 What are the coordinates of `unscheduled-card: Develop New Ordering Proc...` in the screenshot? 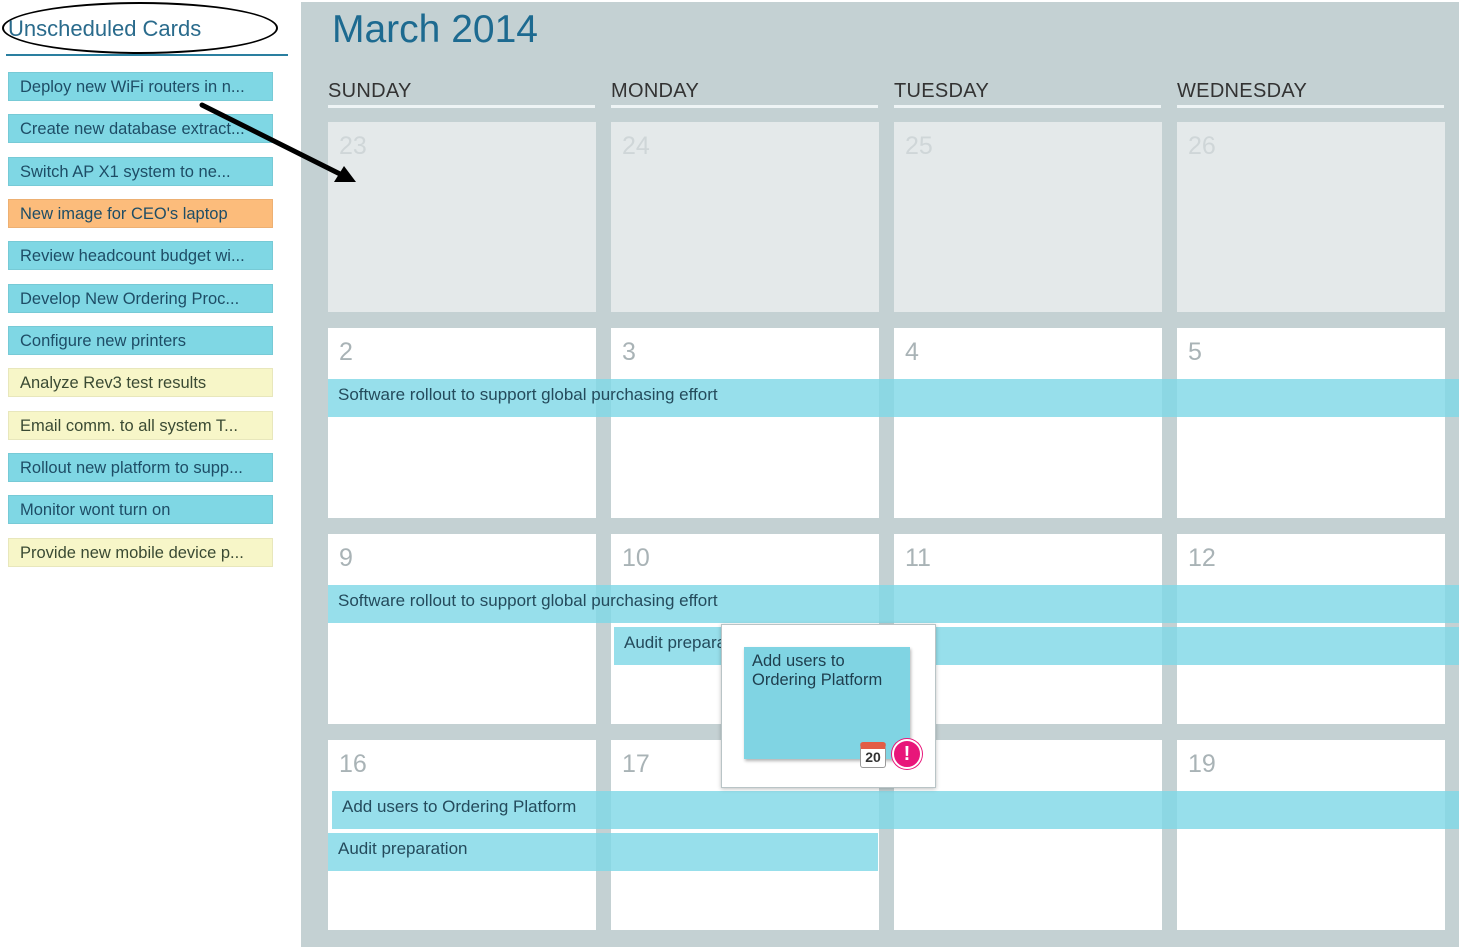 It's located at (140, 298).